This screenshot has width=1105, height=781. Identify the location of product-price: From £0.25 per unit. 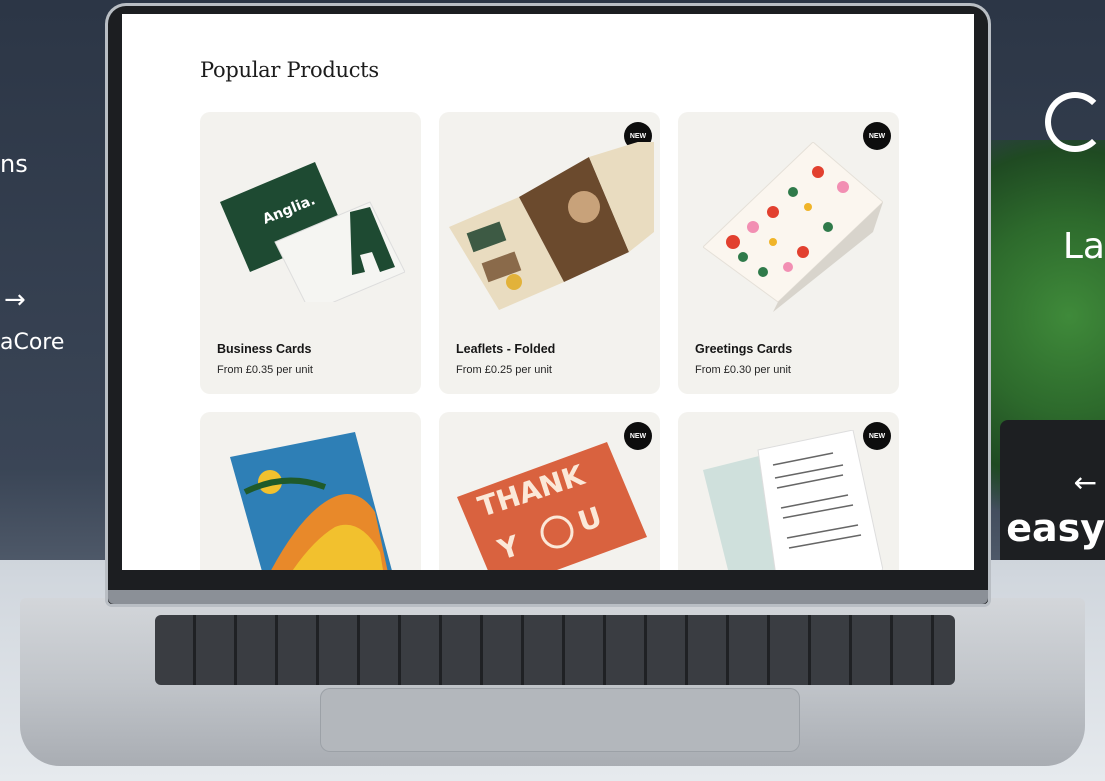
(504, 370).